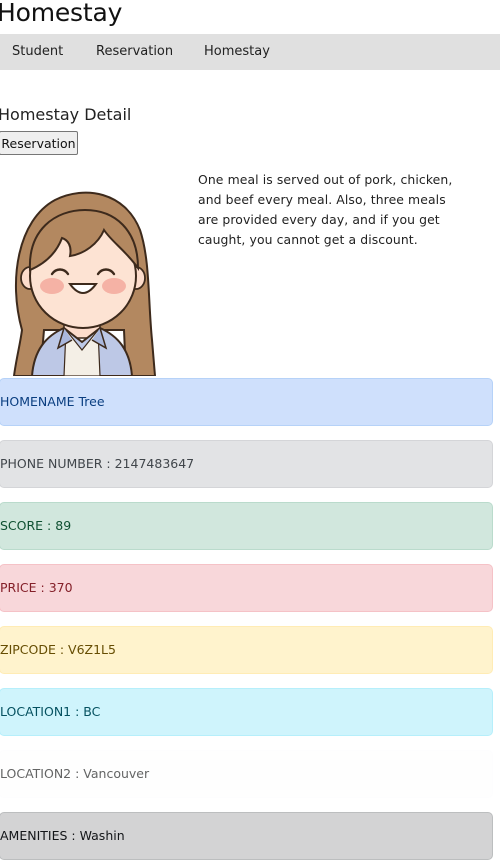 Image resolution: width=500 pixels, height=862 pixels. What do you see at coordinates (246, 464) in the screenshot?
I see `detail-row-phone-number: PHONE NUMBER : 2147483647` at bounding box center [246, 464].